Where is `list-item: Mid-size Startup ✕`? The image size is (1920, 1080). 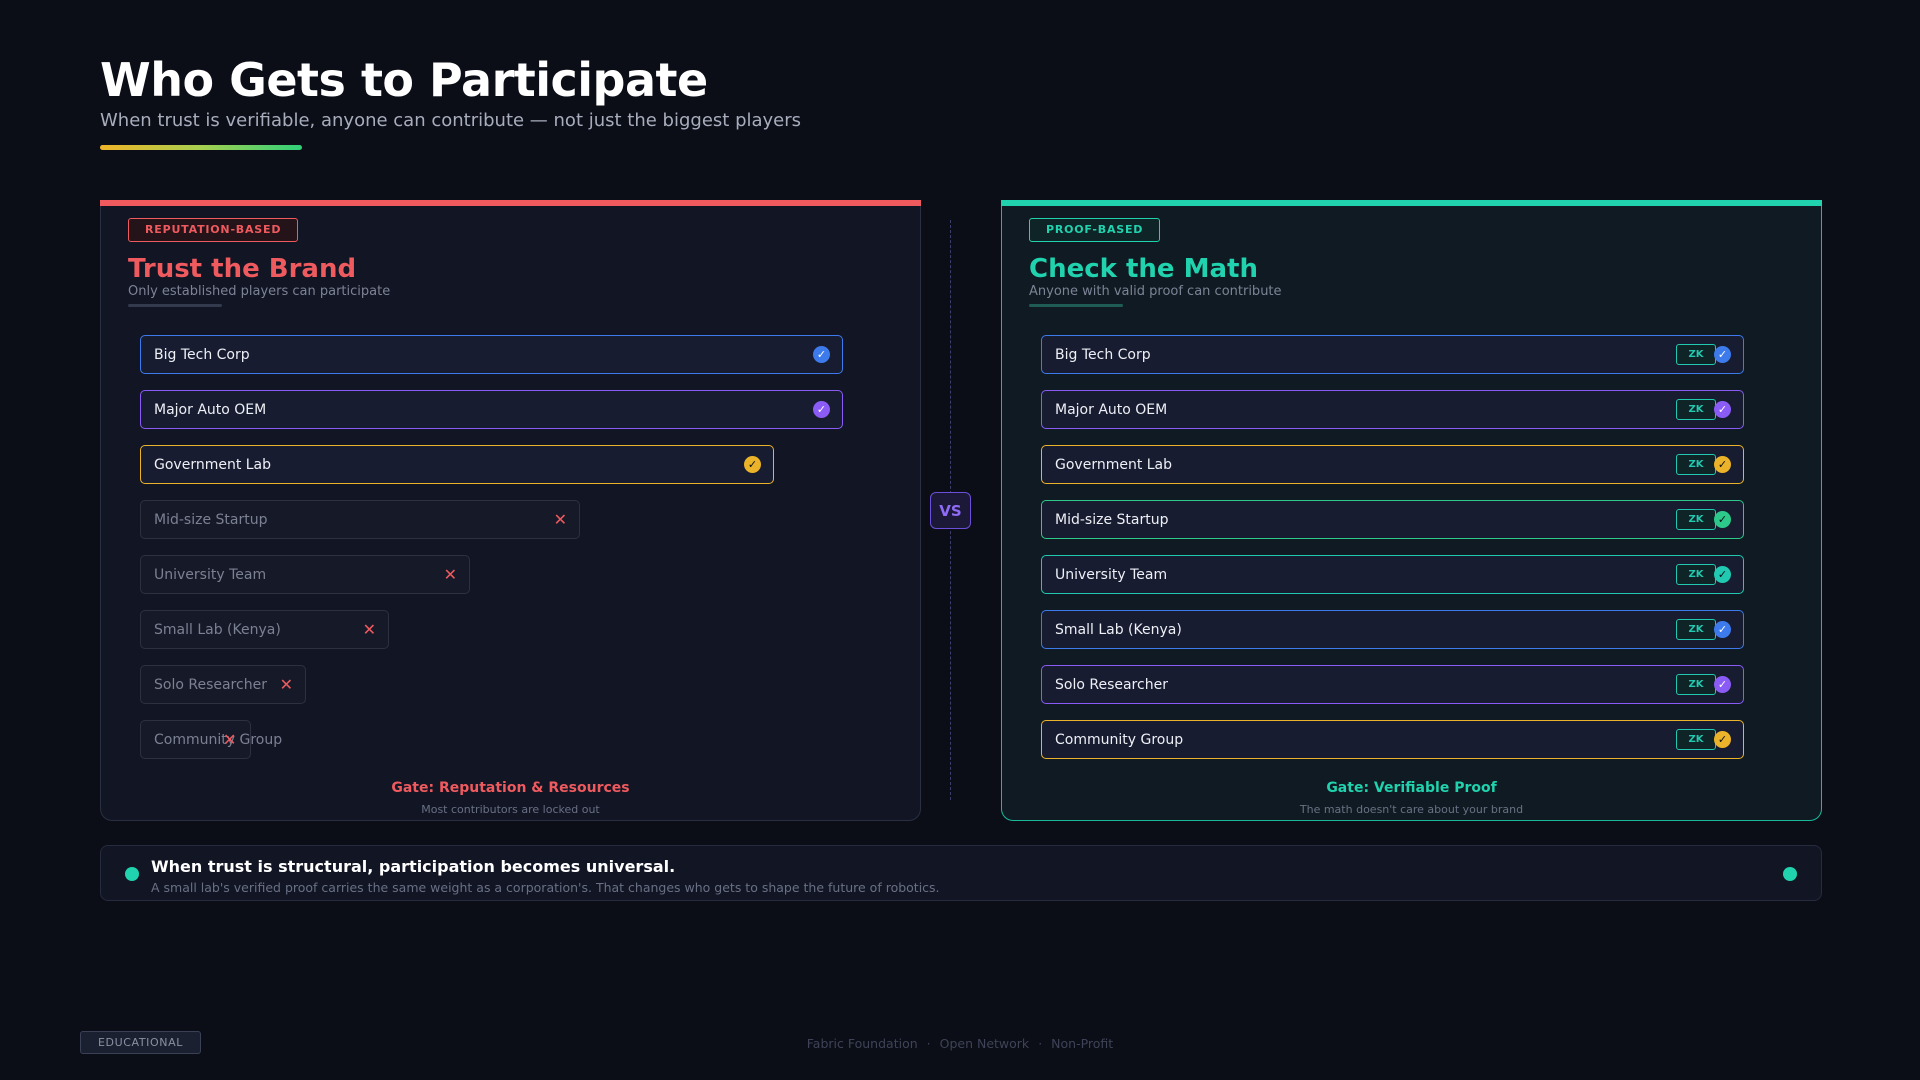 list-item: Mid-size Startup ✕ is located at coordinates (360, 519).